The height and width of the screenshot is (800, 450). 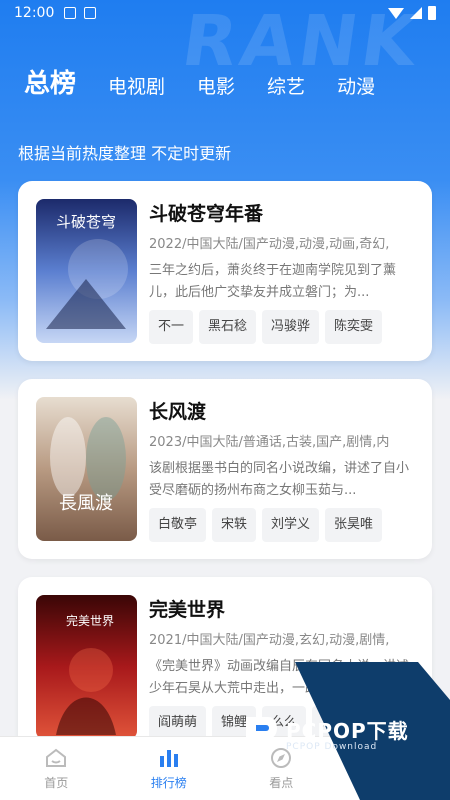 What do you see at coordinates (281, 783) in the screenshot?
I see `nav-highlights-label: 看点` at bounding box center [281, 783].